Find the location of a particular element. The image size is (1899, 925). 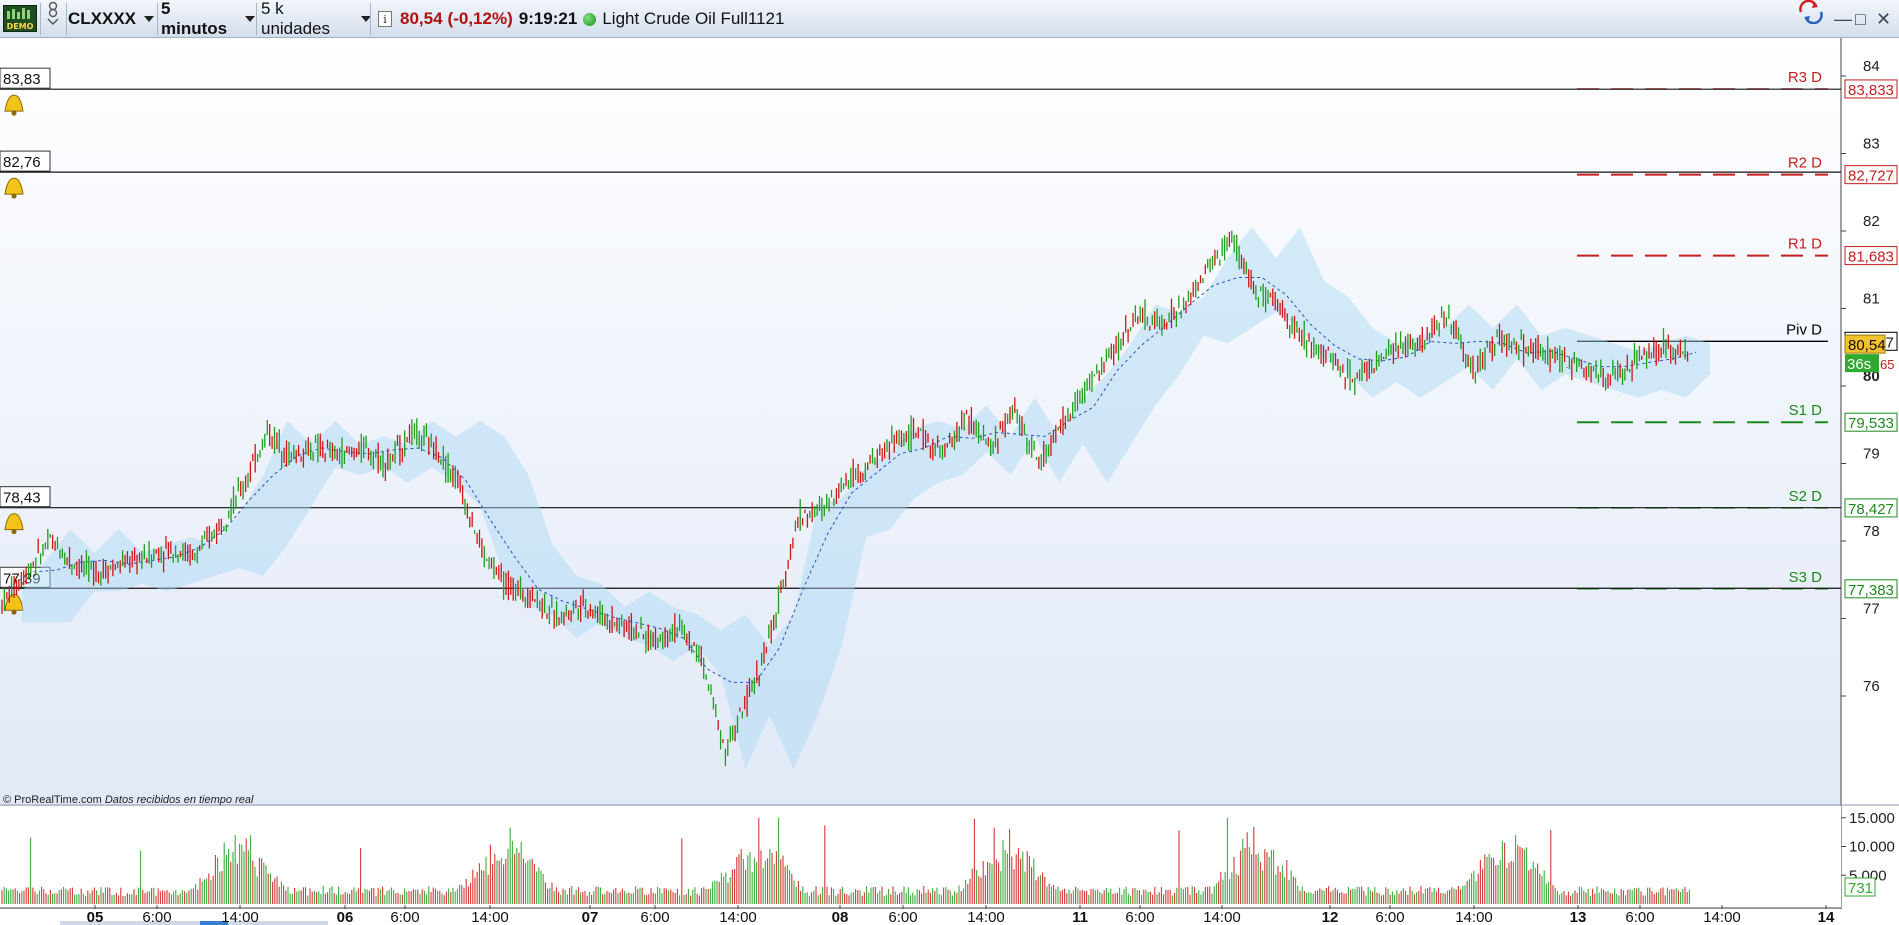

pivot-label: S3 D is located at coordinates (1806, 577).